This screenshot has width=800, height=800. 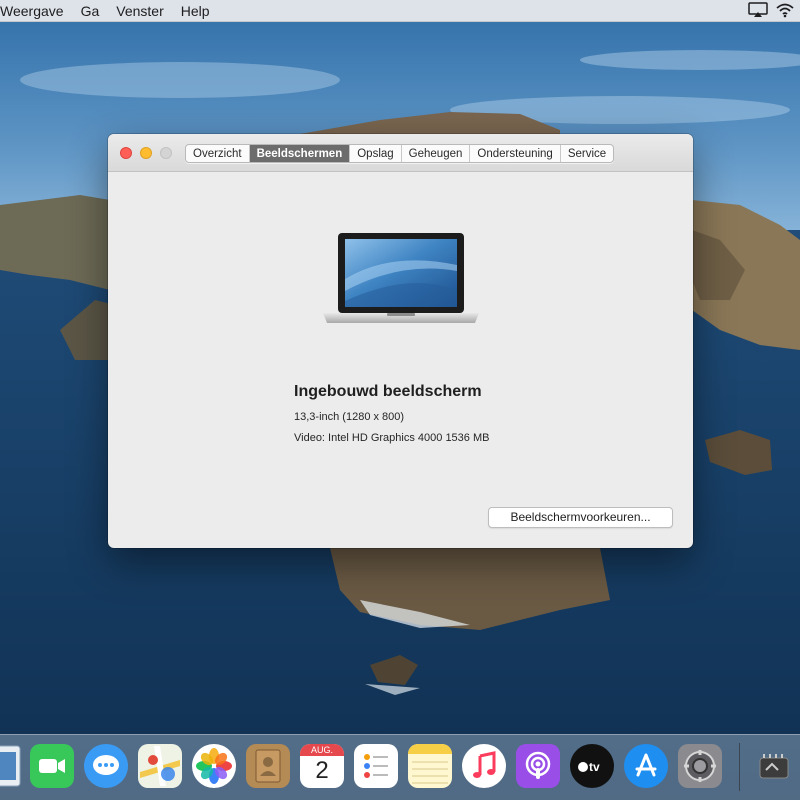 I want to click on dock-separator, so click(x=739, y=767).